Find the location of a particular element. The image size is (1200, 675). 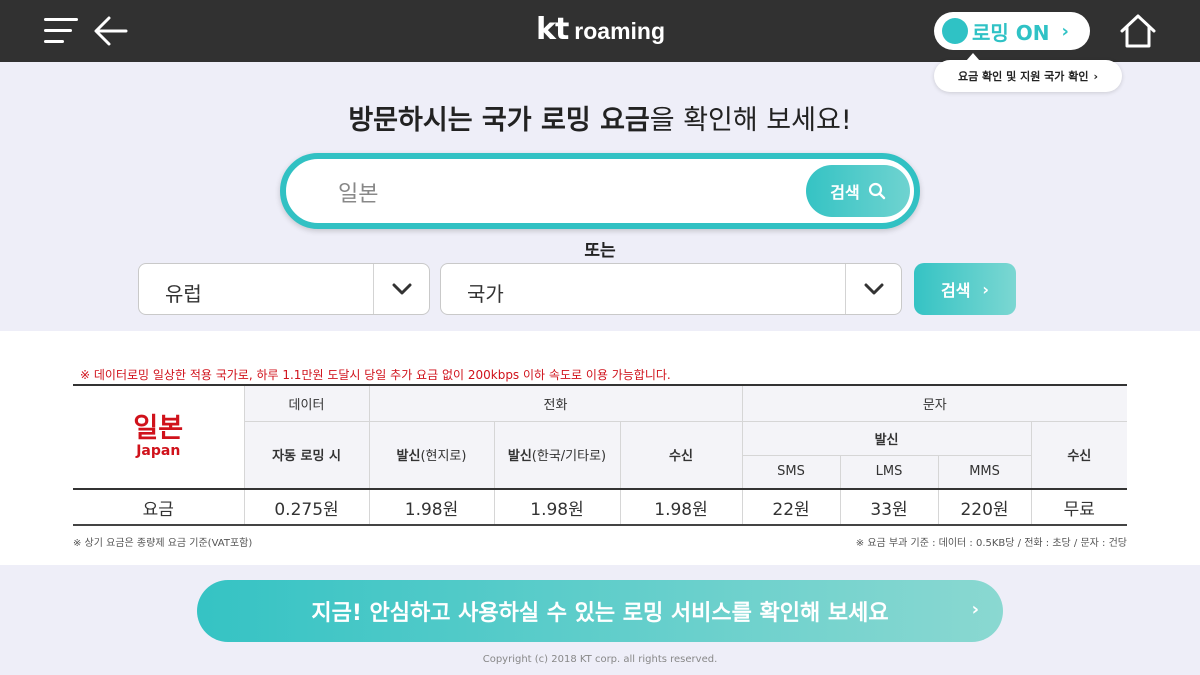

header-outgoing-local-bold: 발신 is located at coordinates (408, 457).